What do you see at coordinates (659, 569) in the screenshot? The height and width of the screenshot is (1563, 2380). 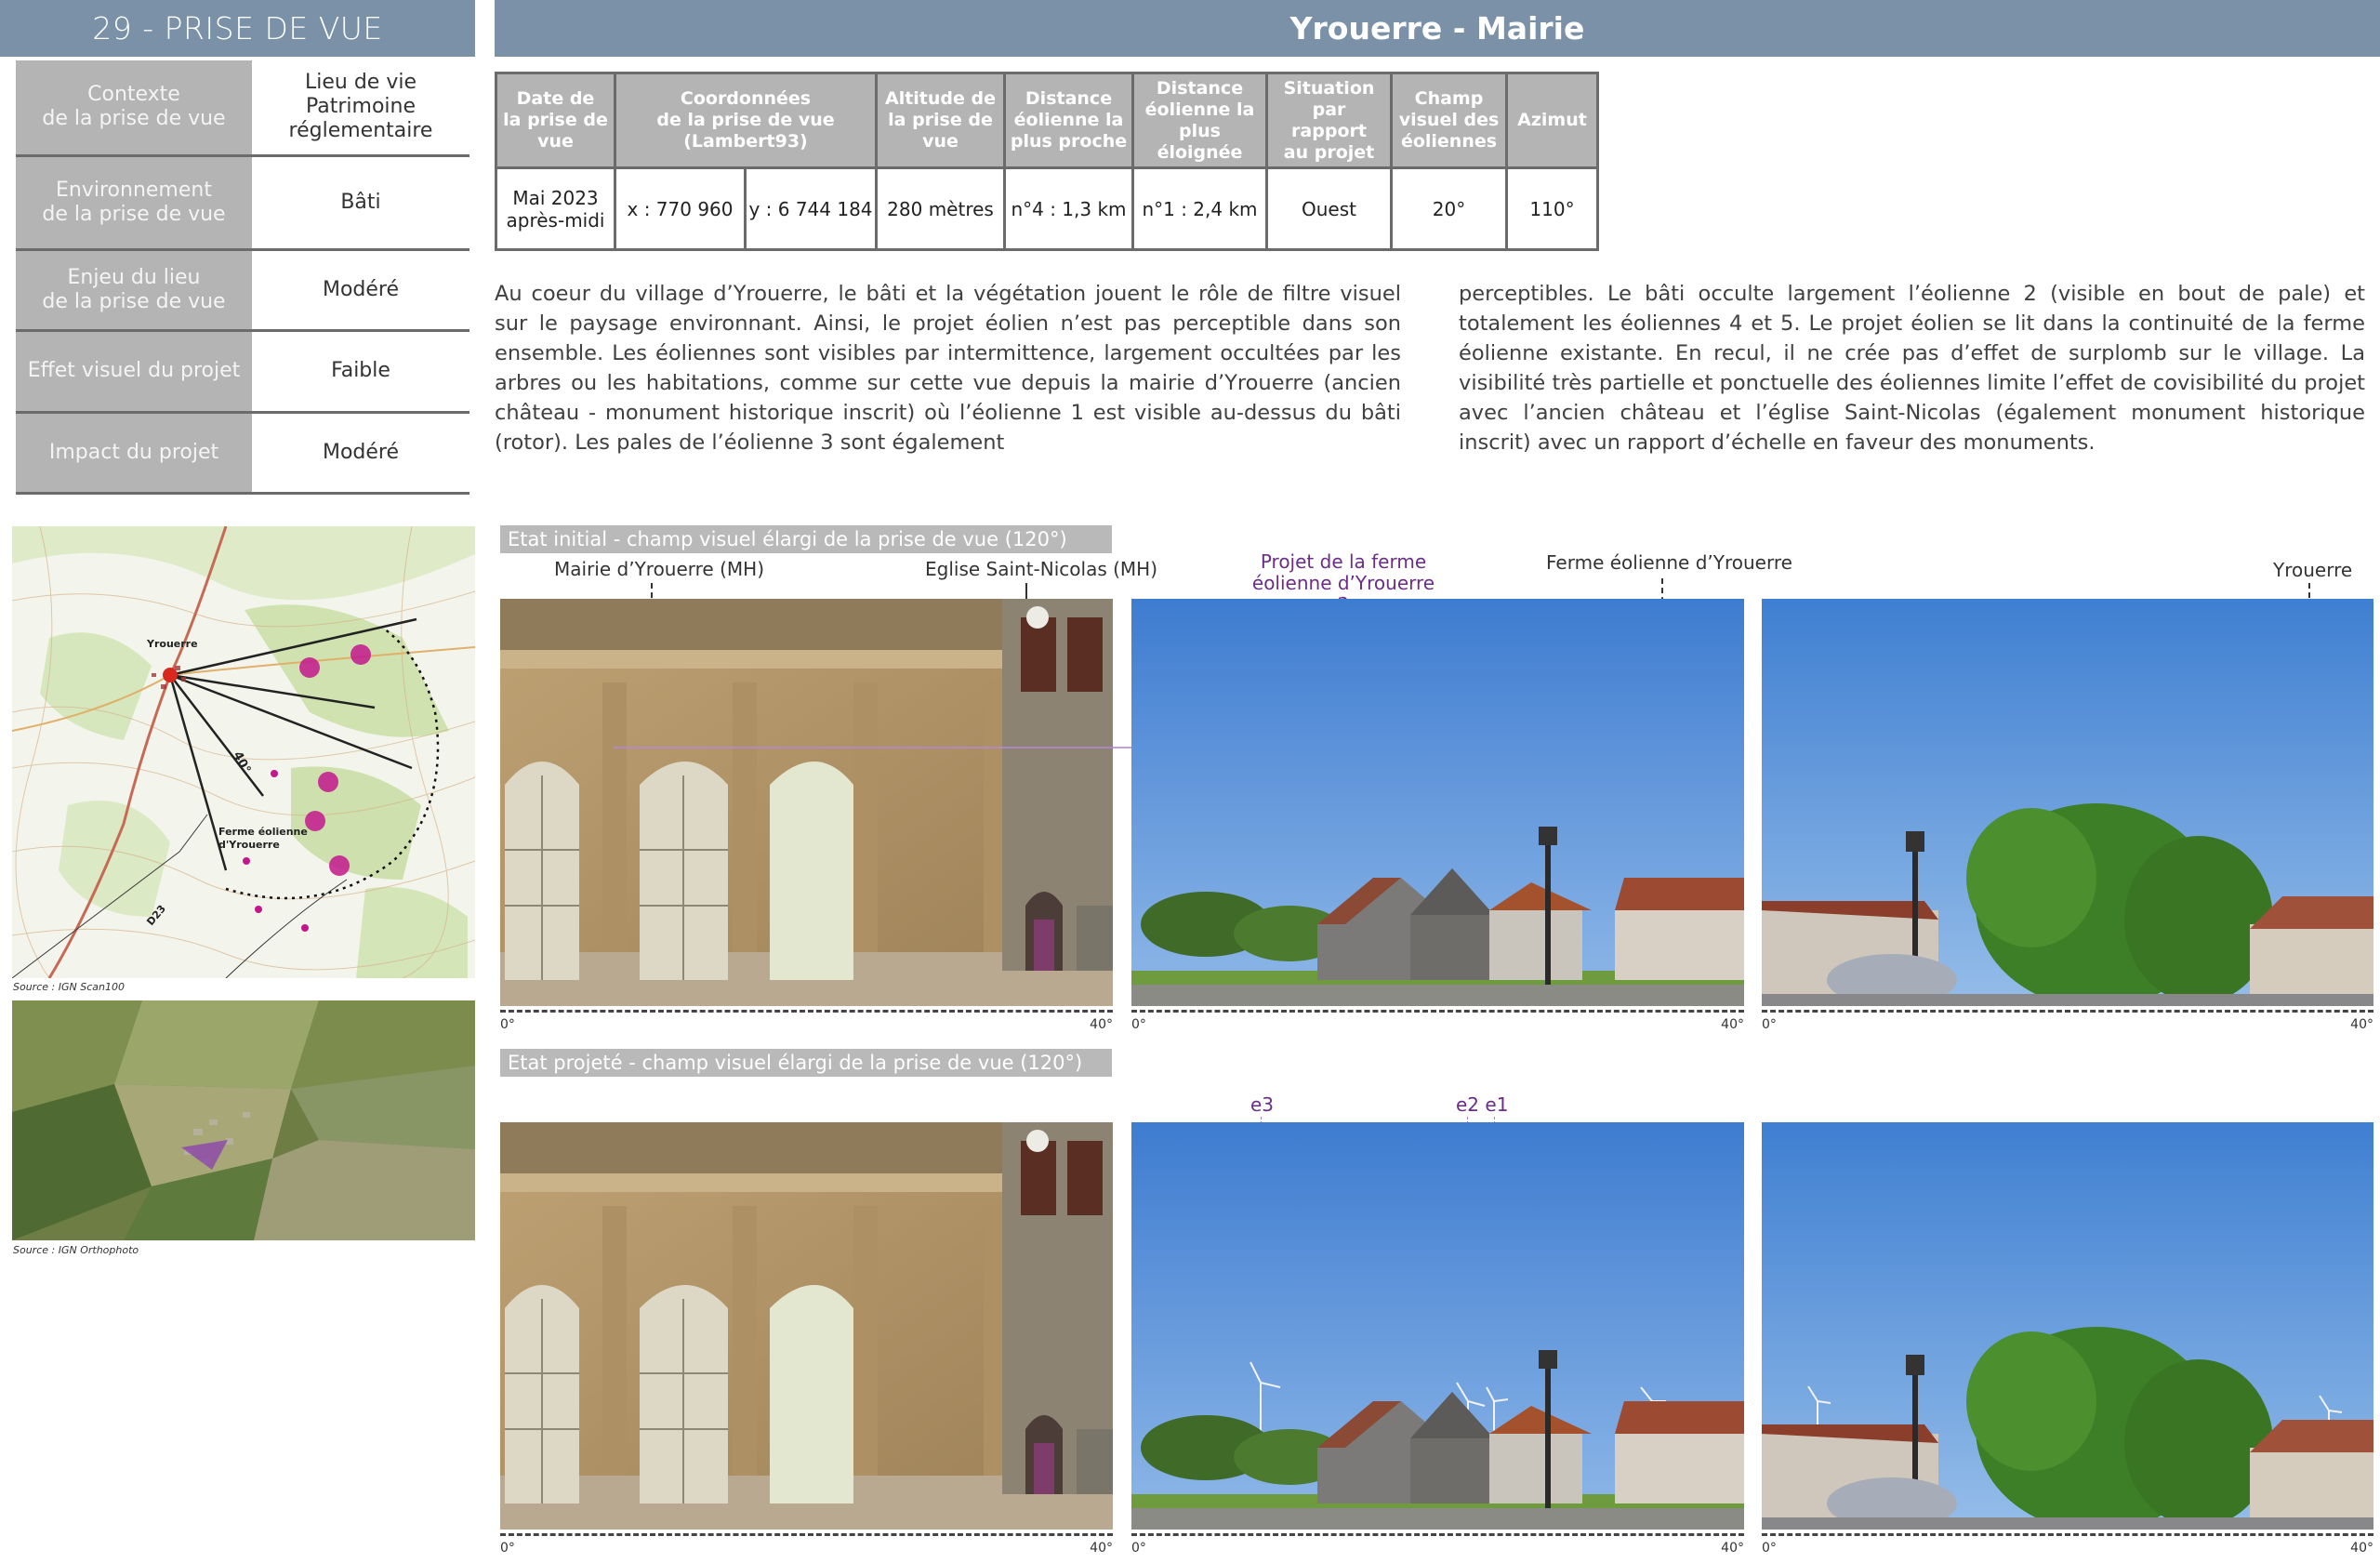 I see `landmark-mairie: Mairie d’Yrouerre (MH)` at bounding box center [659, 569].